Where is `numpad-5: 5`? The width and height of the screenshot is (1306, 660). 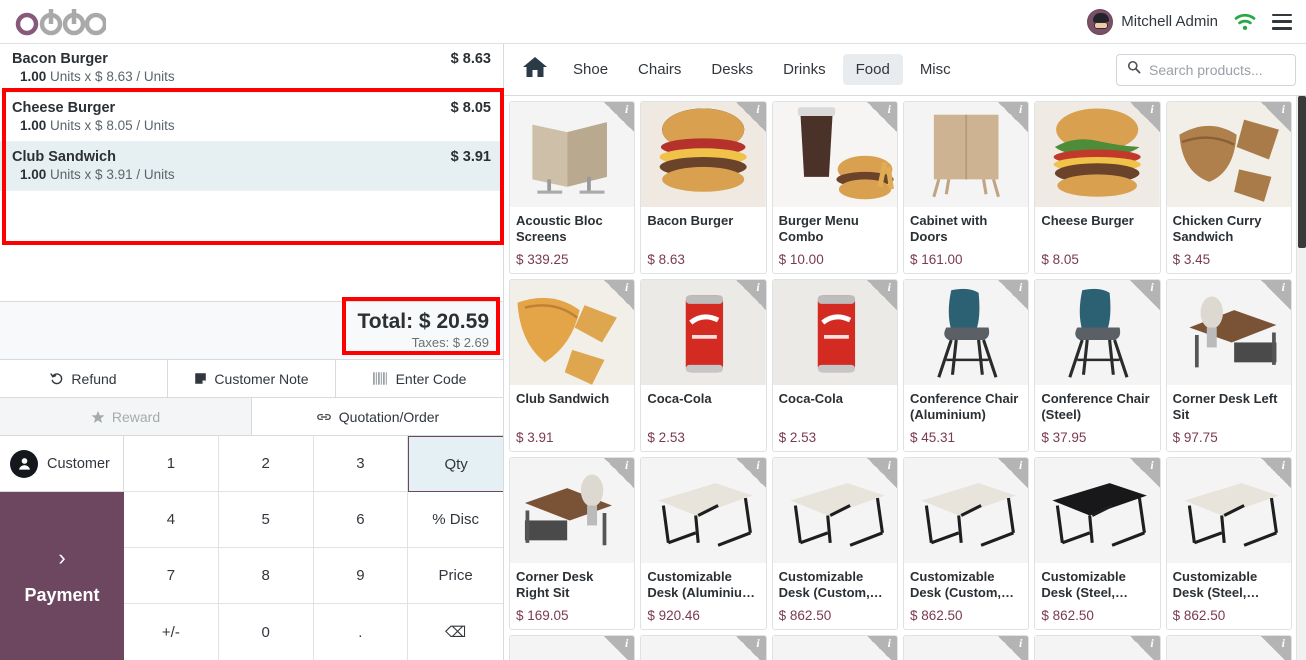 numpad-5: 5 is located at coordinates (266, 520).